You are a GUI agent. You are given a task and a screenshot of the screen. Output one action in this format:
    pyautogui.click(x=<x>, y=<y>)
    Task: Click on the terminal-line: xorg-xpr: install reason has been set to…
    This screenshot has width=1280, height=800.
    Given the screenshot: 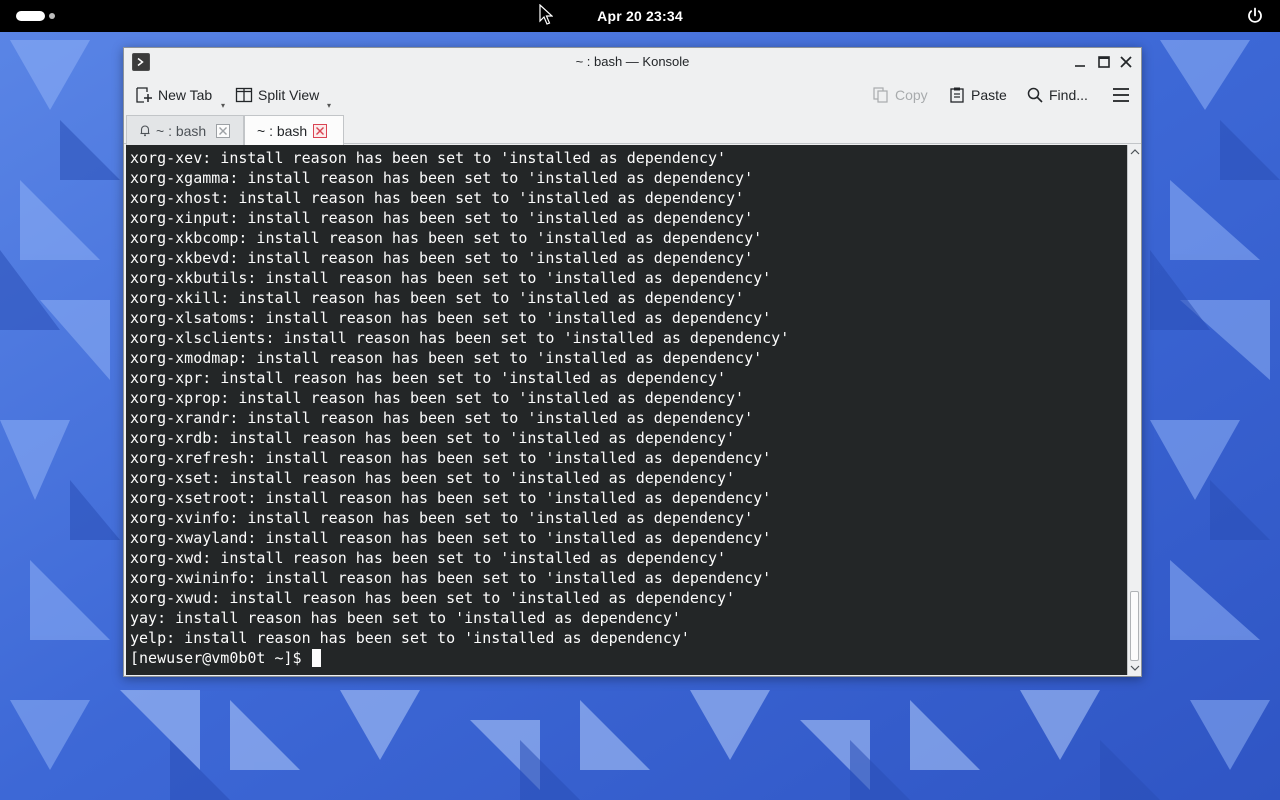 What is the action you would take?
    pyautogui.click(x=428, y=378)
    